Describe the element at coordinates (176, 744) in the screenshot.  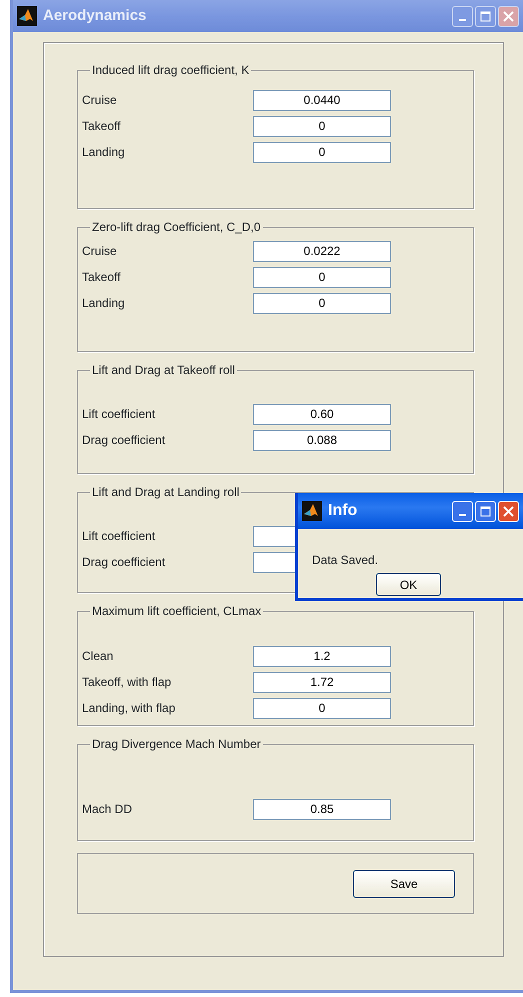
I see `group-title: Drag Divergence Mach Number` at that location.